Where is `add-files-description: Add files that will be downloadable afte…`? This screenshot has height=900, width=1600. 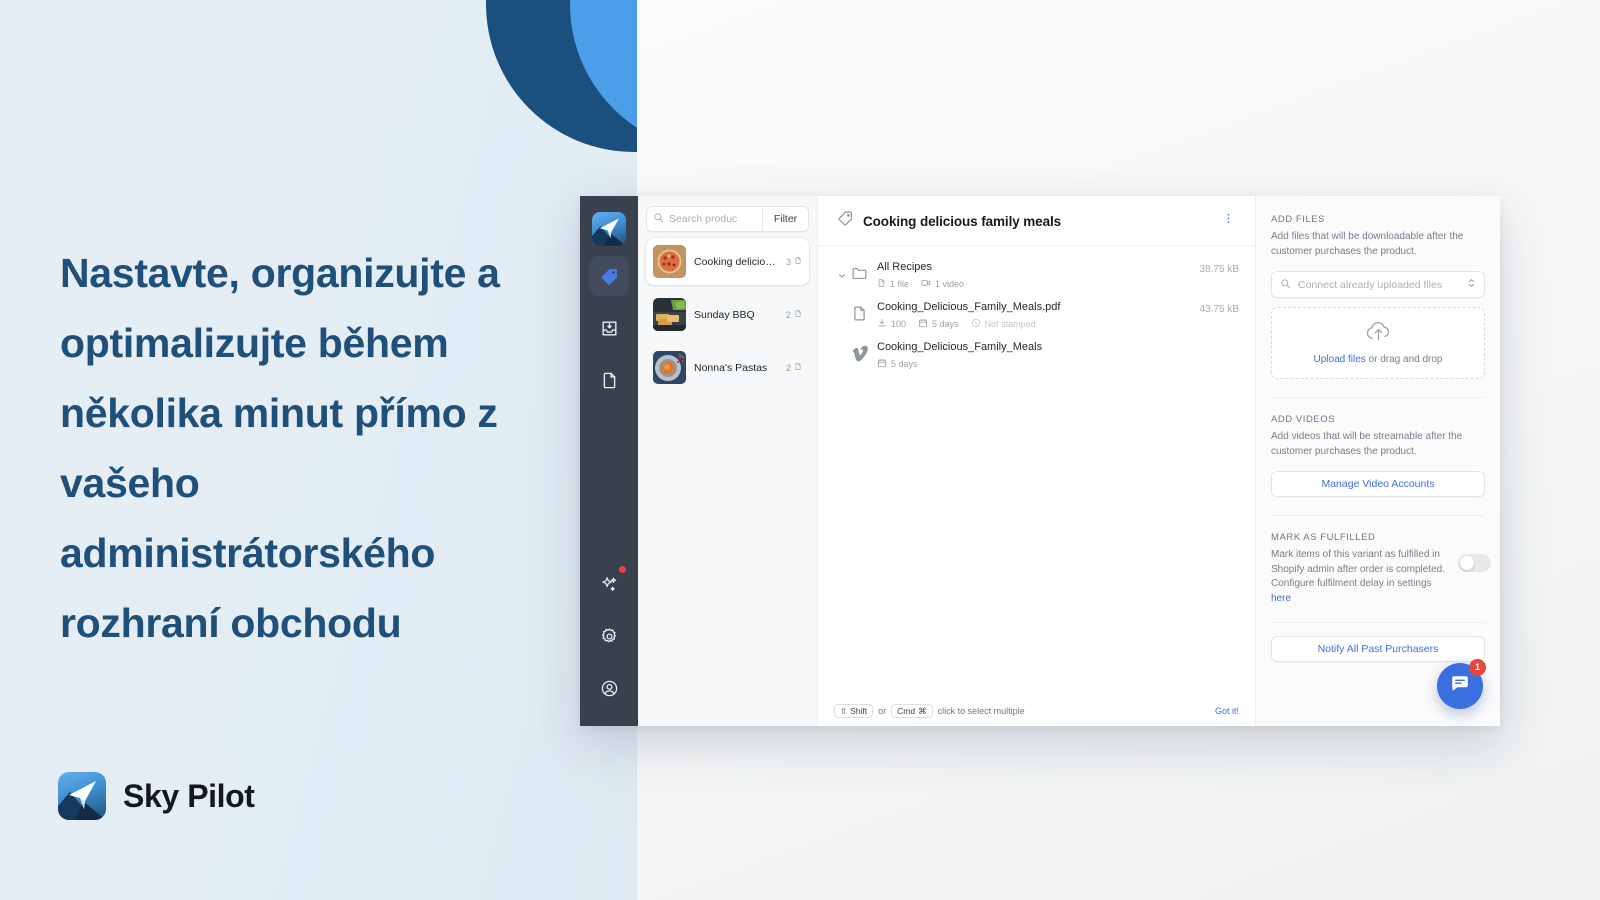 add-files-description: Add files that will be downloadable afte… is located at coordinates (1367, 244).